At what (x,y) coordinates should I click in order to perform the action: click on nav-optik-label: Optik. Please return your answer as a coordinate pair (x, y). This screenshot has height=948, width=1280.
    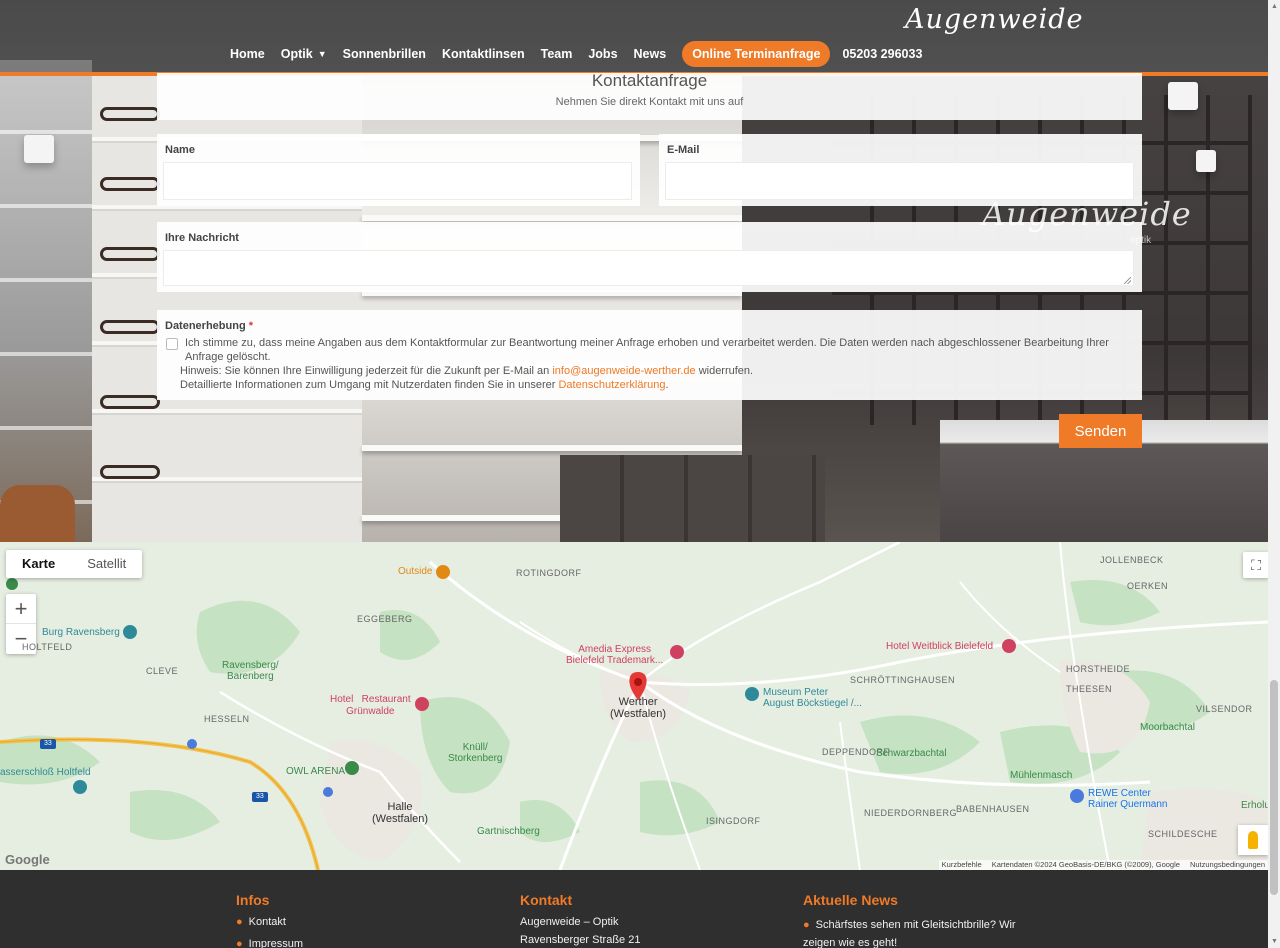
    Looking at the image, I should click on (296, 54).